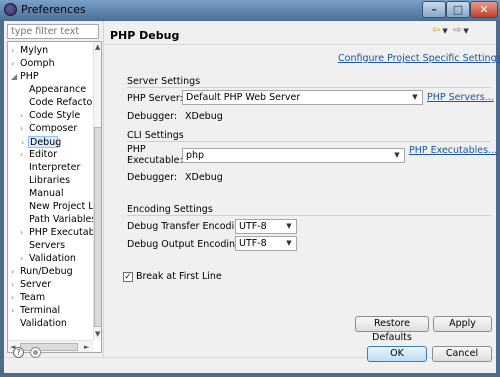 The image size is (500, 377). I want to click on tree-item: › Terminal, so click(50, 311).